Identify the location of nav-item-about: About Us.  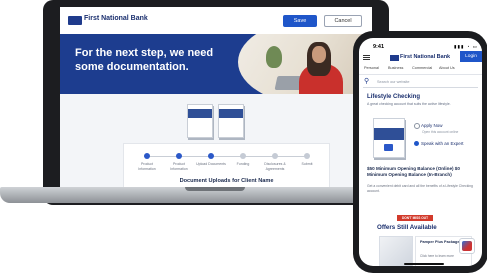
(447, 68).